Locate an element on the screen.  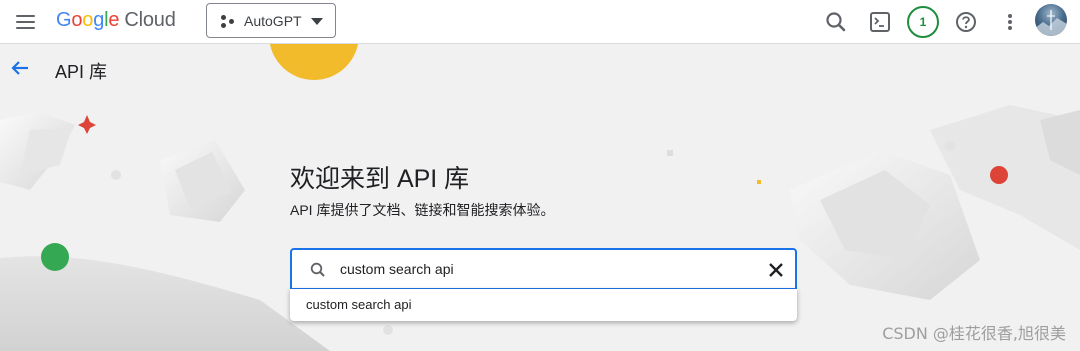
avatar is located at coordinates (1051, 20).